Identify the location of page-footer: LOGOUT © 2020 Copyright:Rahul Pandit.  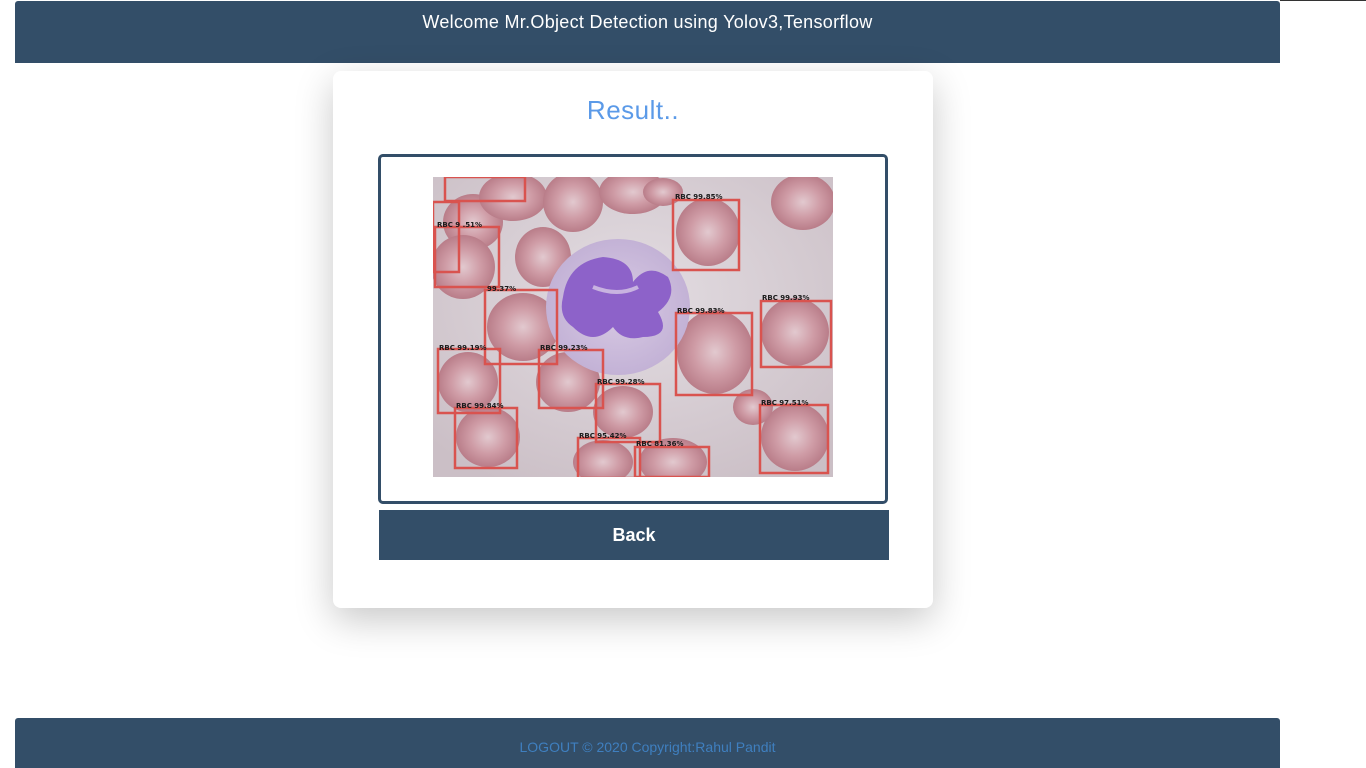
(647, 743).